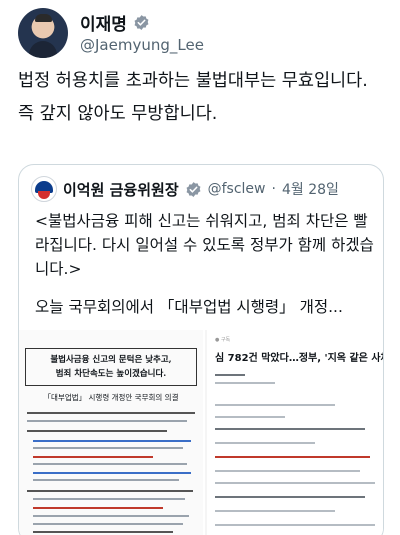  What do you see at coordinates (111, 374) in the screenshot?
I see `press-release-title-line-2: 범죄 차단속도는 높이겠습니다.` at bounding box center [111, 374].